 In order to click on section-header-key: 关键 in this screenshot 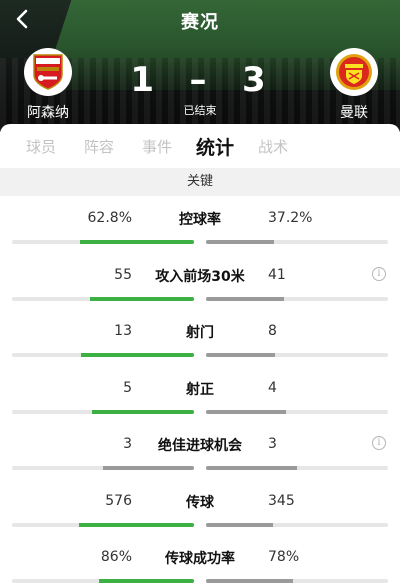, I will do `click(200, 182)`.